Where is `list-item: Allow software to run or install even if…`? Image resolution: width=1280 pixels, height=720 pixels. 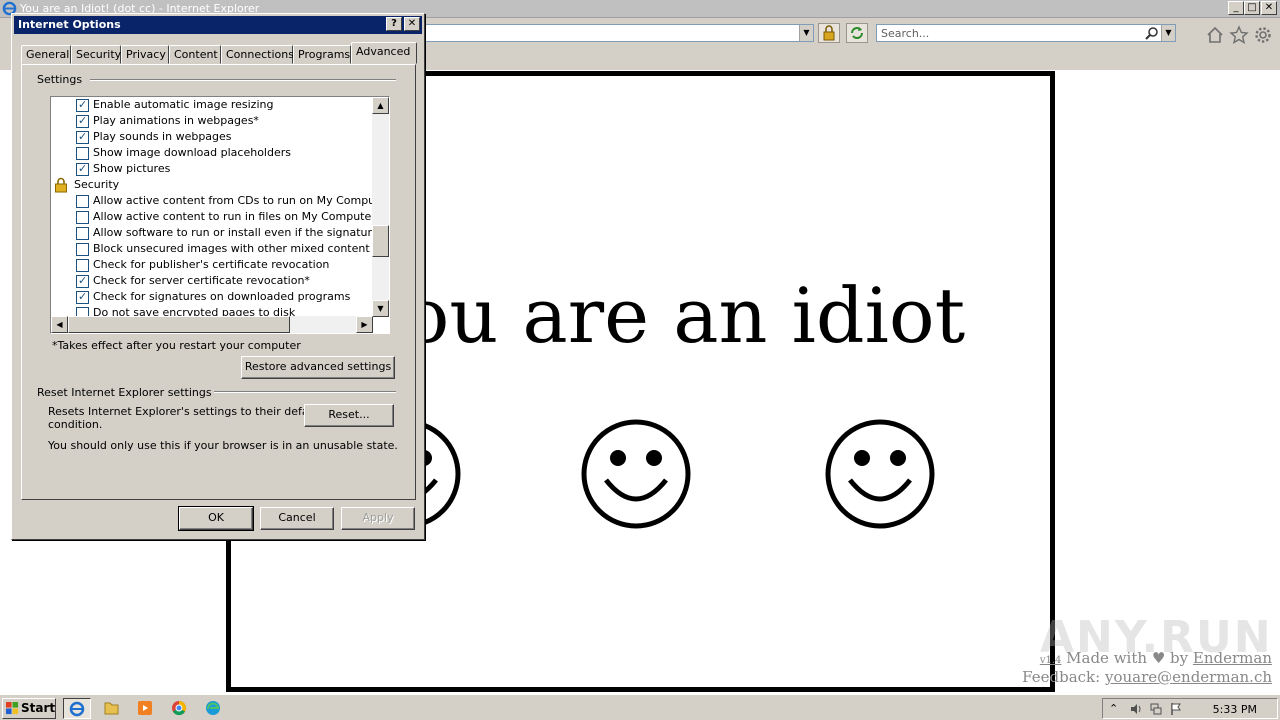 list-item: Allow software to run or install even if… is located at coordinates (212, 233).